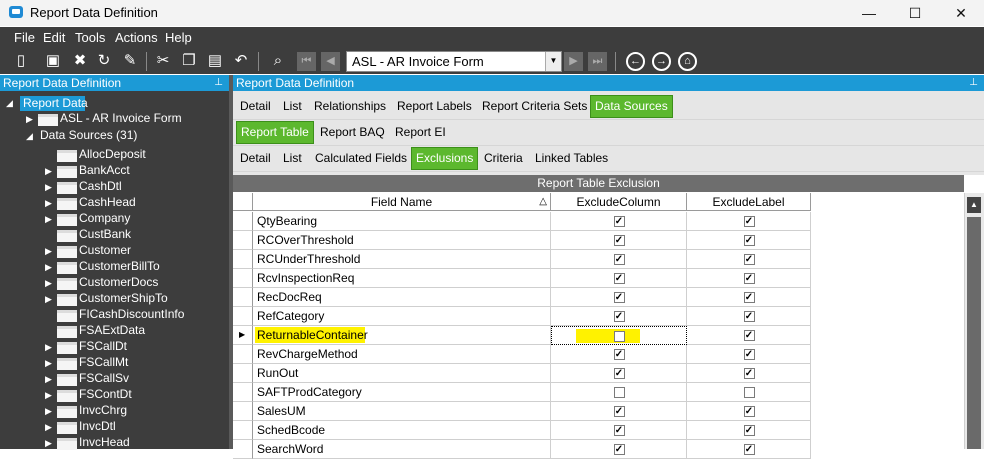 Image resolution: width=984 pixels, height=459 pixels. I want to click on field-name-cell: RCUnderThreshold, so click(402, 259).